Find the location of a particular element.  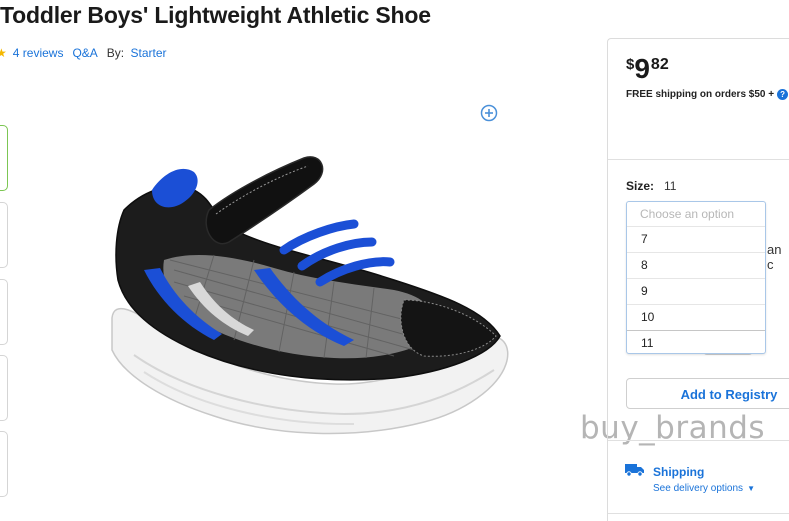

reviews-link: 4 reviews is located at coordinates (38, 53).